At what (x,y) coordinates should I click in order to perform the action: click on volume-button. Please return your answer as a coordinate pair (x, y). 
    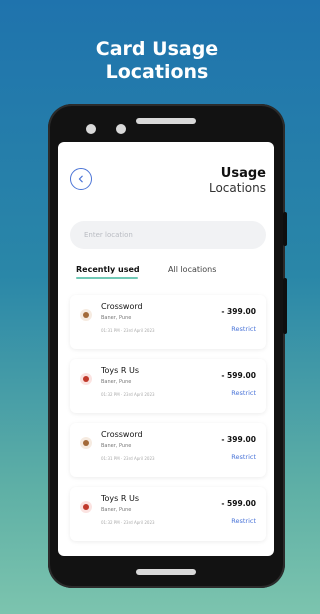
    Looking at the image, I should click on (285, 229).